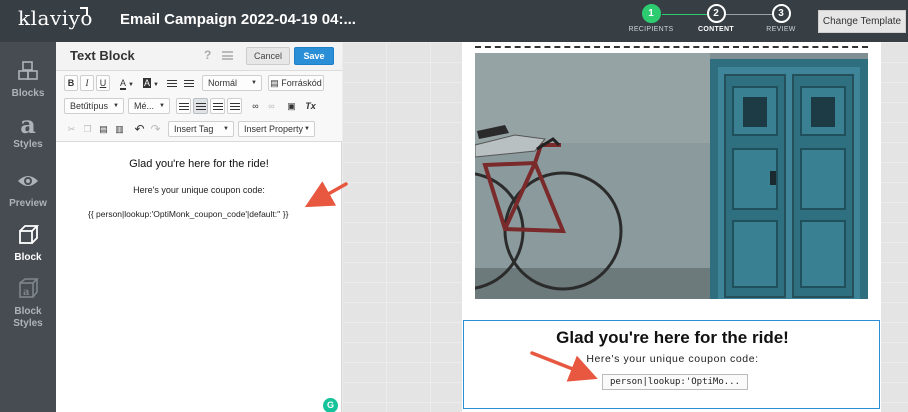 The image size is (908, 412). I want to click on align-right-icon, so click(217, 107).